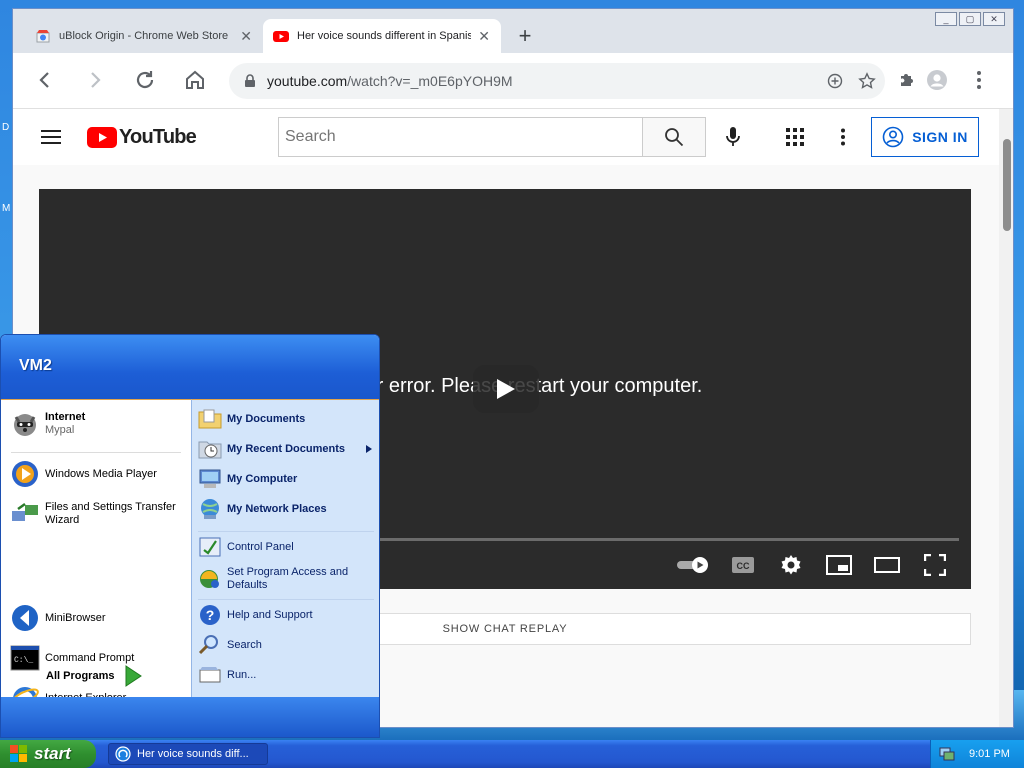 The height and width of the screenshot is (768, 1024). I want to click on start-item-search: Search, so click(230, 645).